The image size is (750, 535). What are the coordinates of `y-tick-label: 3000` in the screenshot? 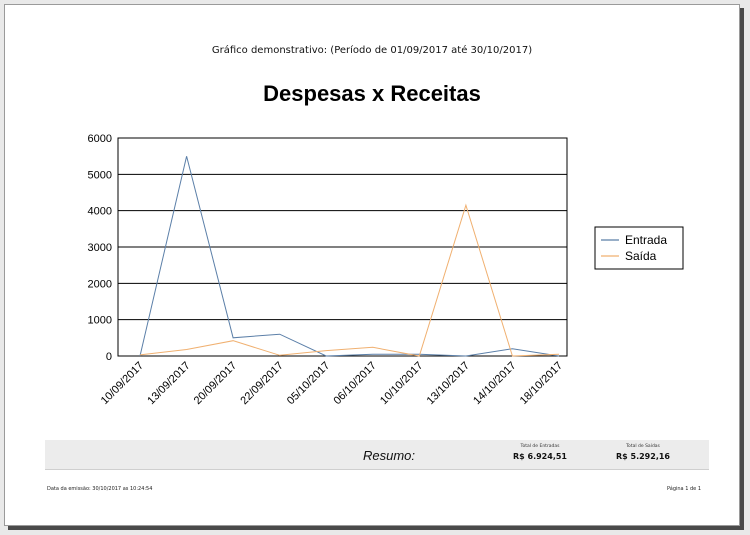 It's located at (100, 248).